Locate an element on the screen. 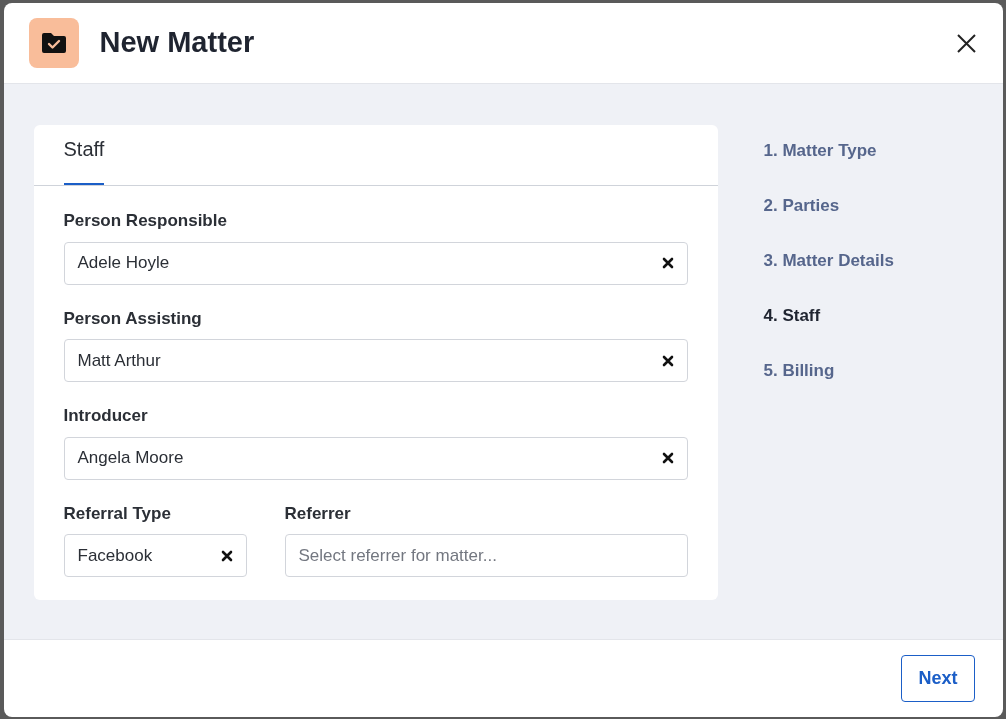  select-value: Matt Arthur is located at coordinates (119, 360).